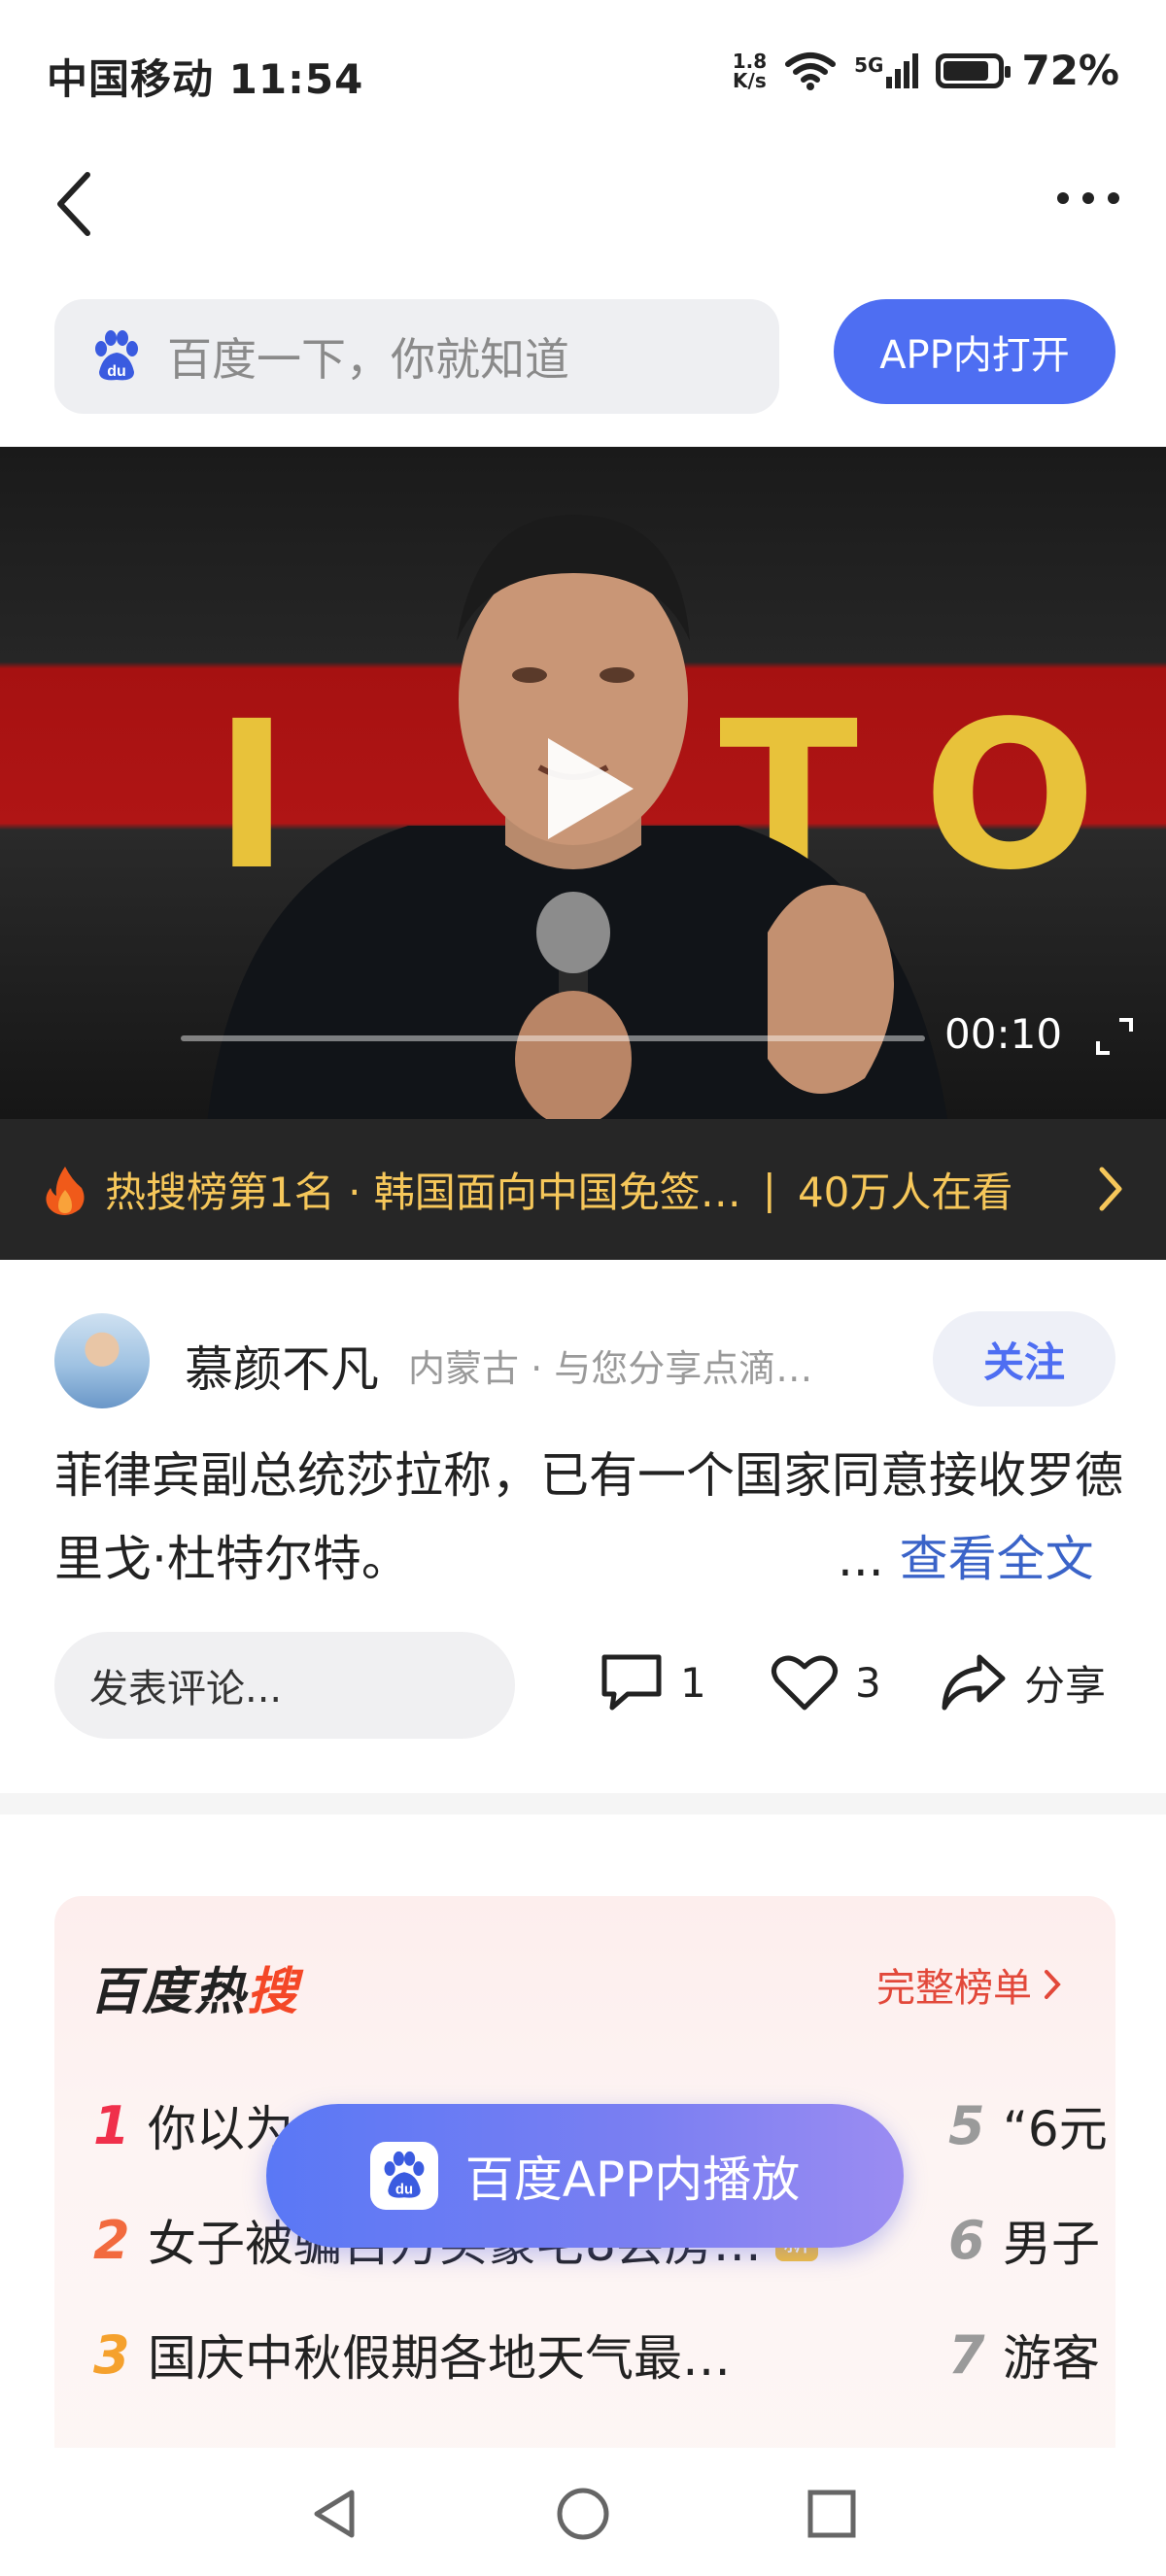 The image size is (1166, 2576). Describe the element at coordinates (282, 1366) in the screenshot. I see `author-name: 慕颜不凡` at that location.